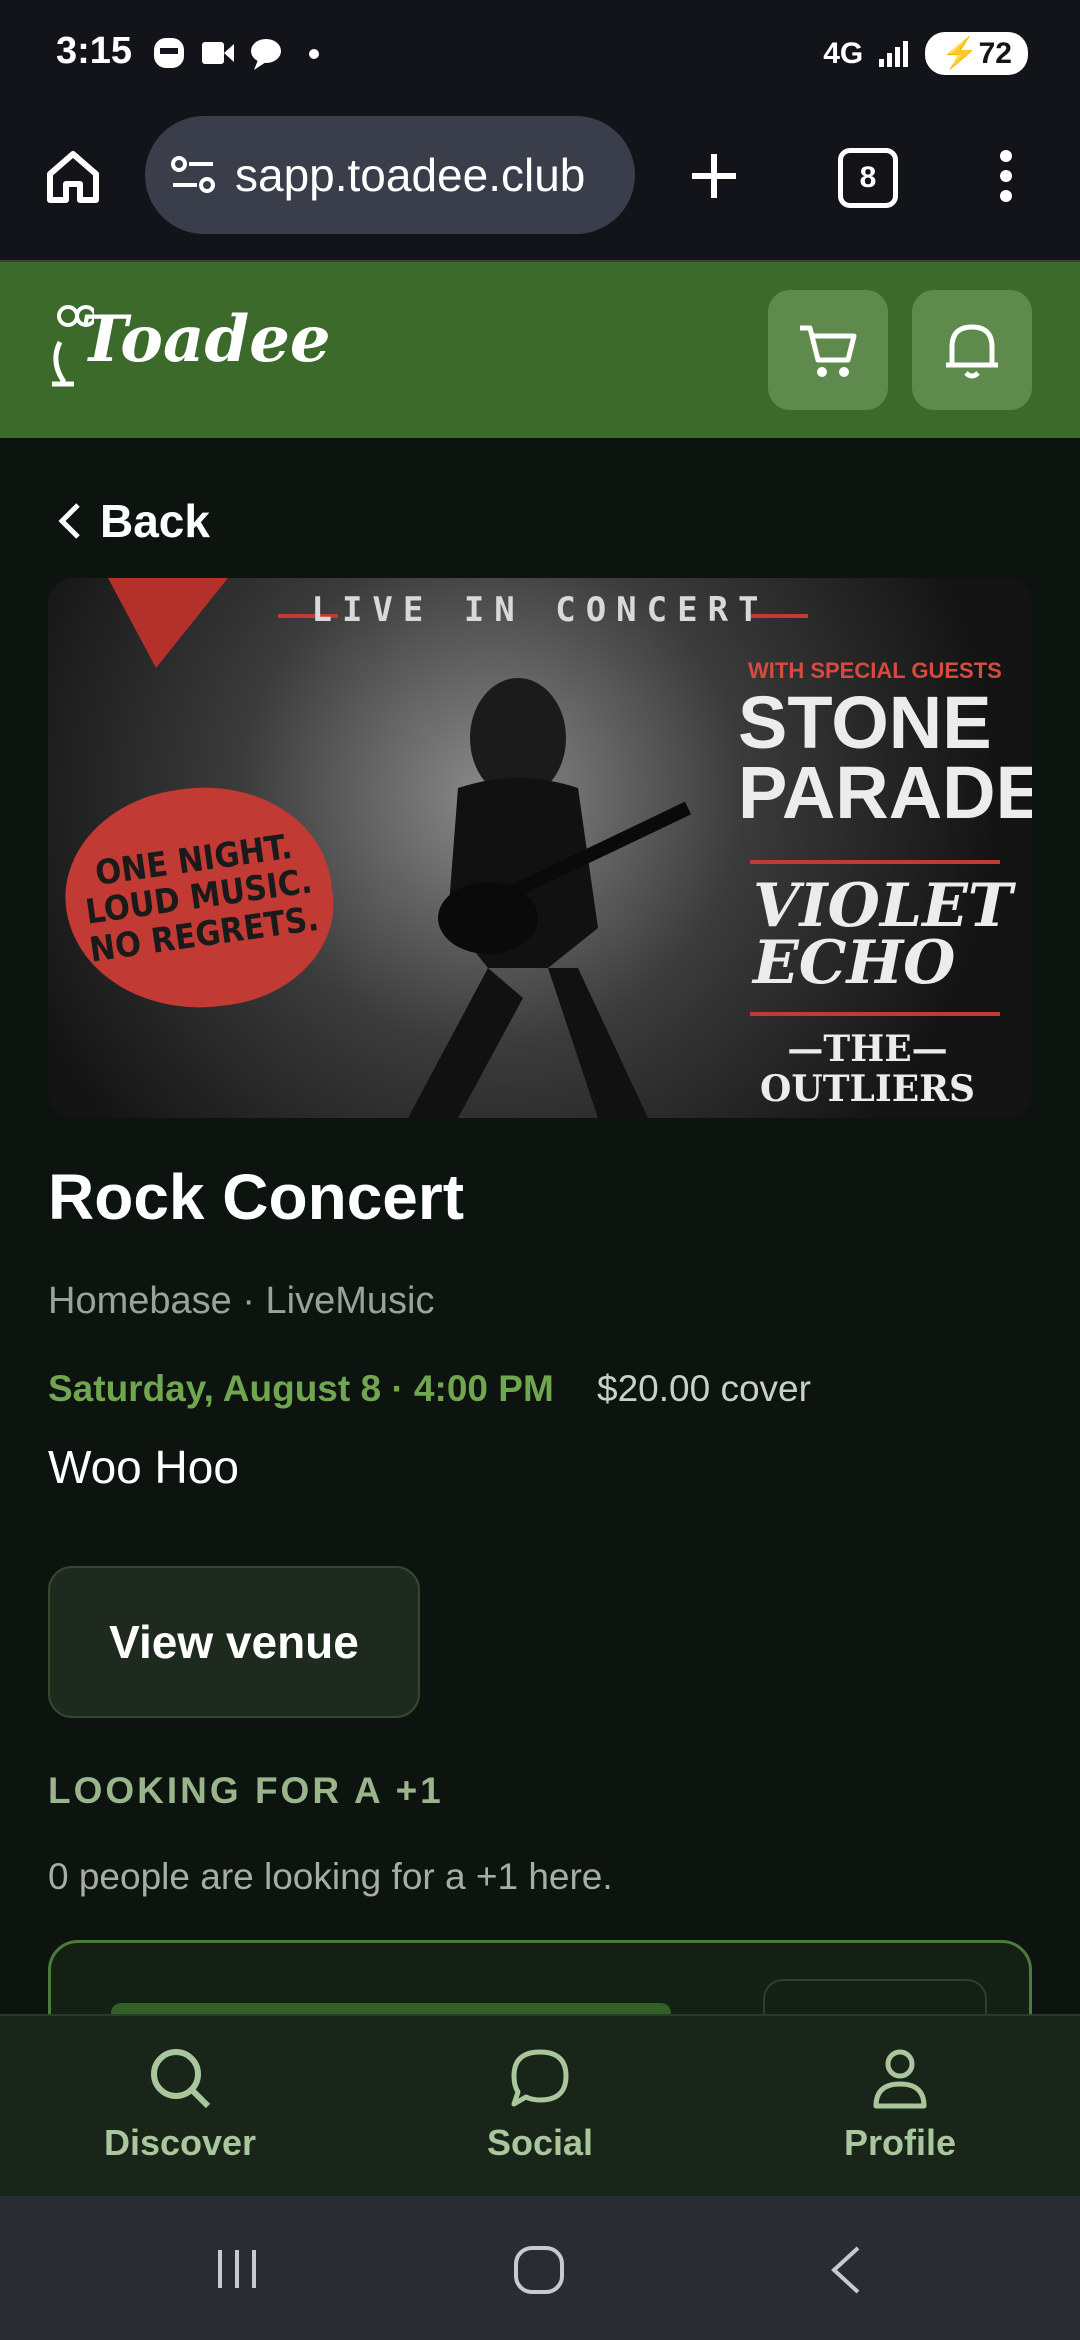 The width and height of the screenshot is (1080, 2340). Describe the element at coordinates (550, 898) in the screenshot. I see `guitarist-silhouette` at that location.